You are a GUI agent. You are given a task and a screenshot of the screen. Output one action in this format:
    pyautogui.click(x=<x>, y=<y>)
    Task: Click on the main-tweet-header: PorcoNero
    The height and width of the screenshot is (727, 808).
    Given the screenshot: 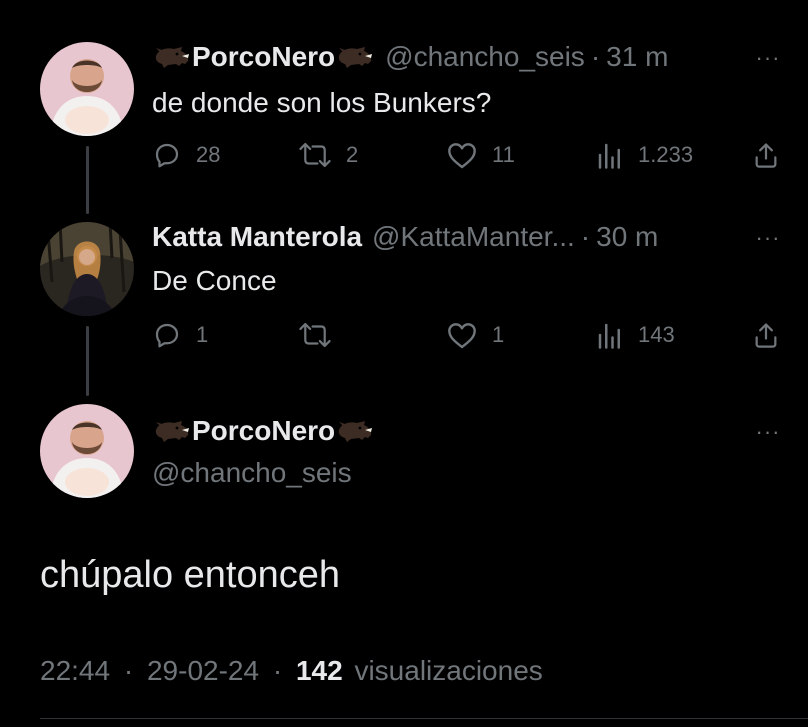 What is the action you would take?
    pyautogui.click(x=263, y=431)
    